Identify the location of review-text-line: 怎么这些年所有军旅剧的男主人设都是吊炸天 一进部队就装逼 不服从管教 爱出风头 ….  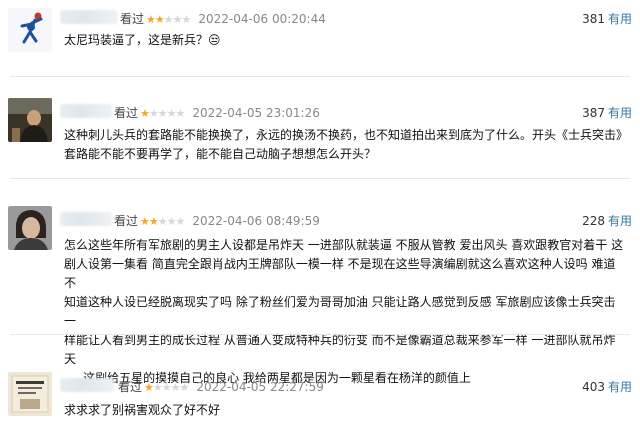
(344, 245).